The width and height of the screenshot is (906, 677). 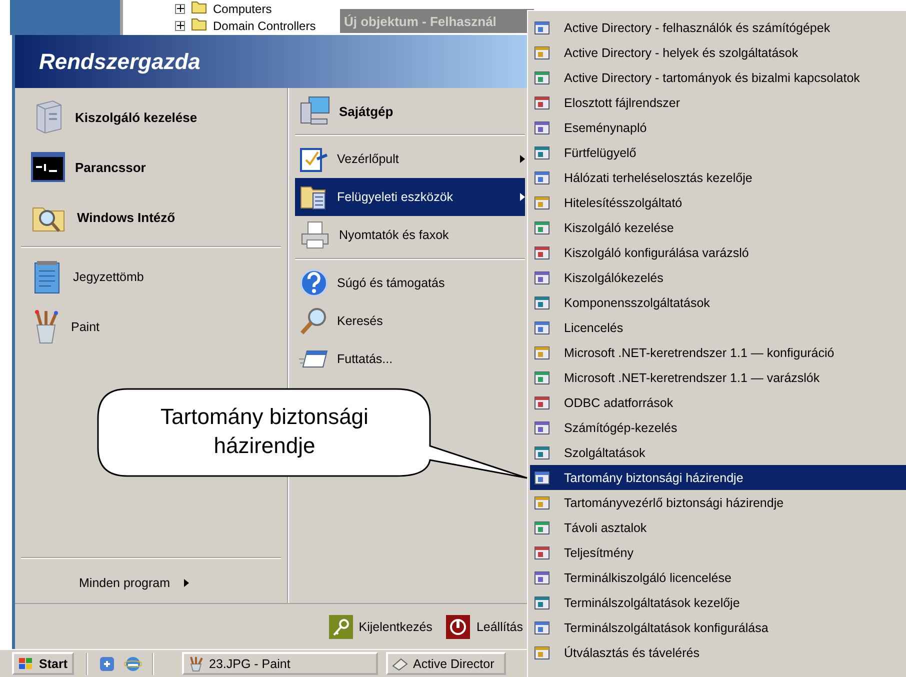 I want to click on help-icon, so click(x=314, y=283).